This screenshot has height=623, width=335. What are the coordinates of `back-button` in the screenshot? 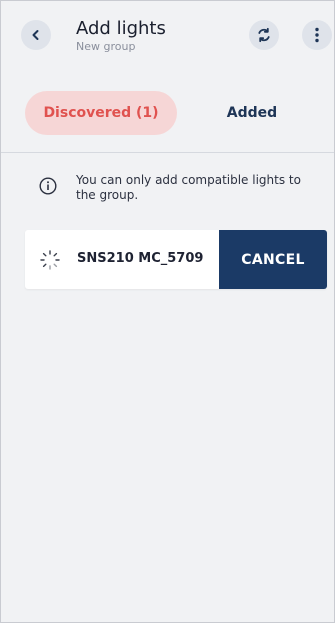 It's located at (36, 35).